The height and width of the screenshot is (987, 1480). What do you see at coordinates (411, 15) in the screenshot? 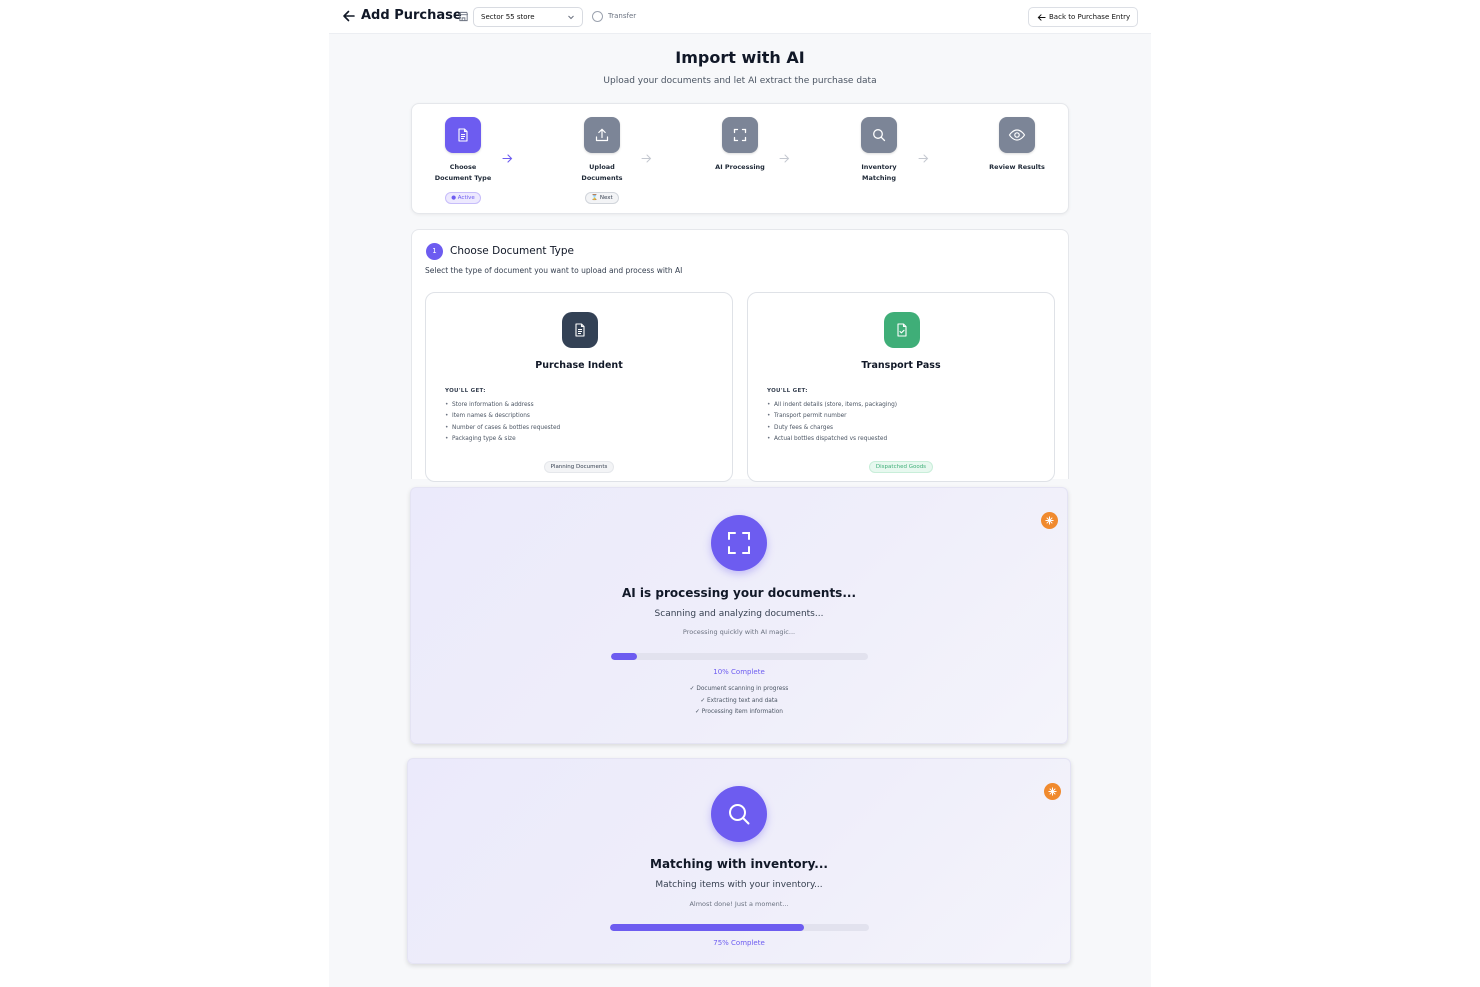
I see `page-title: Add Purchase` at bounding box center [411, 15].